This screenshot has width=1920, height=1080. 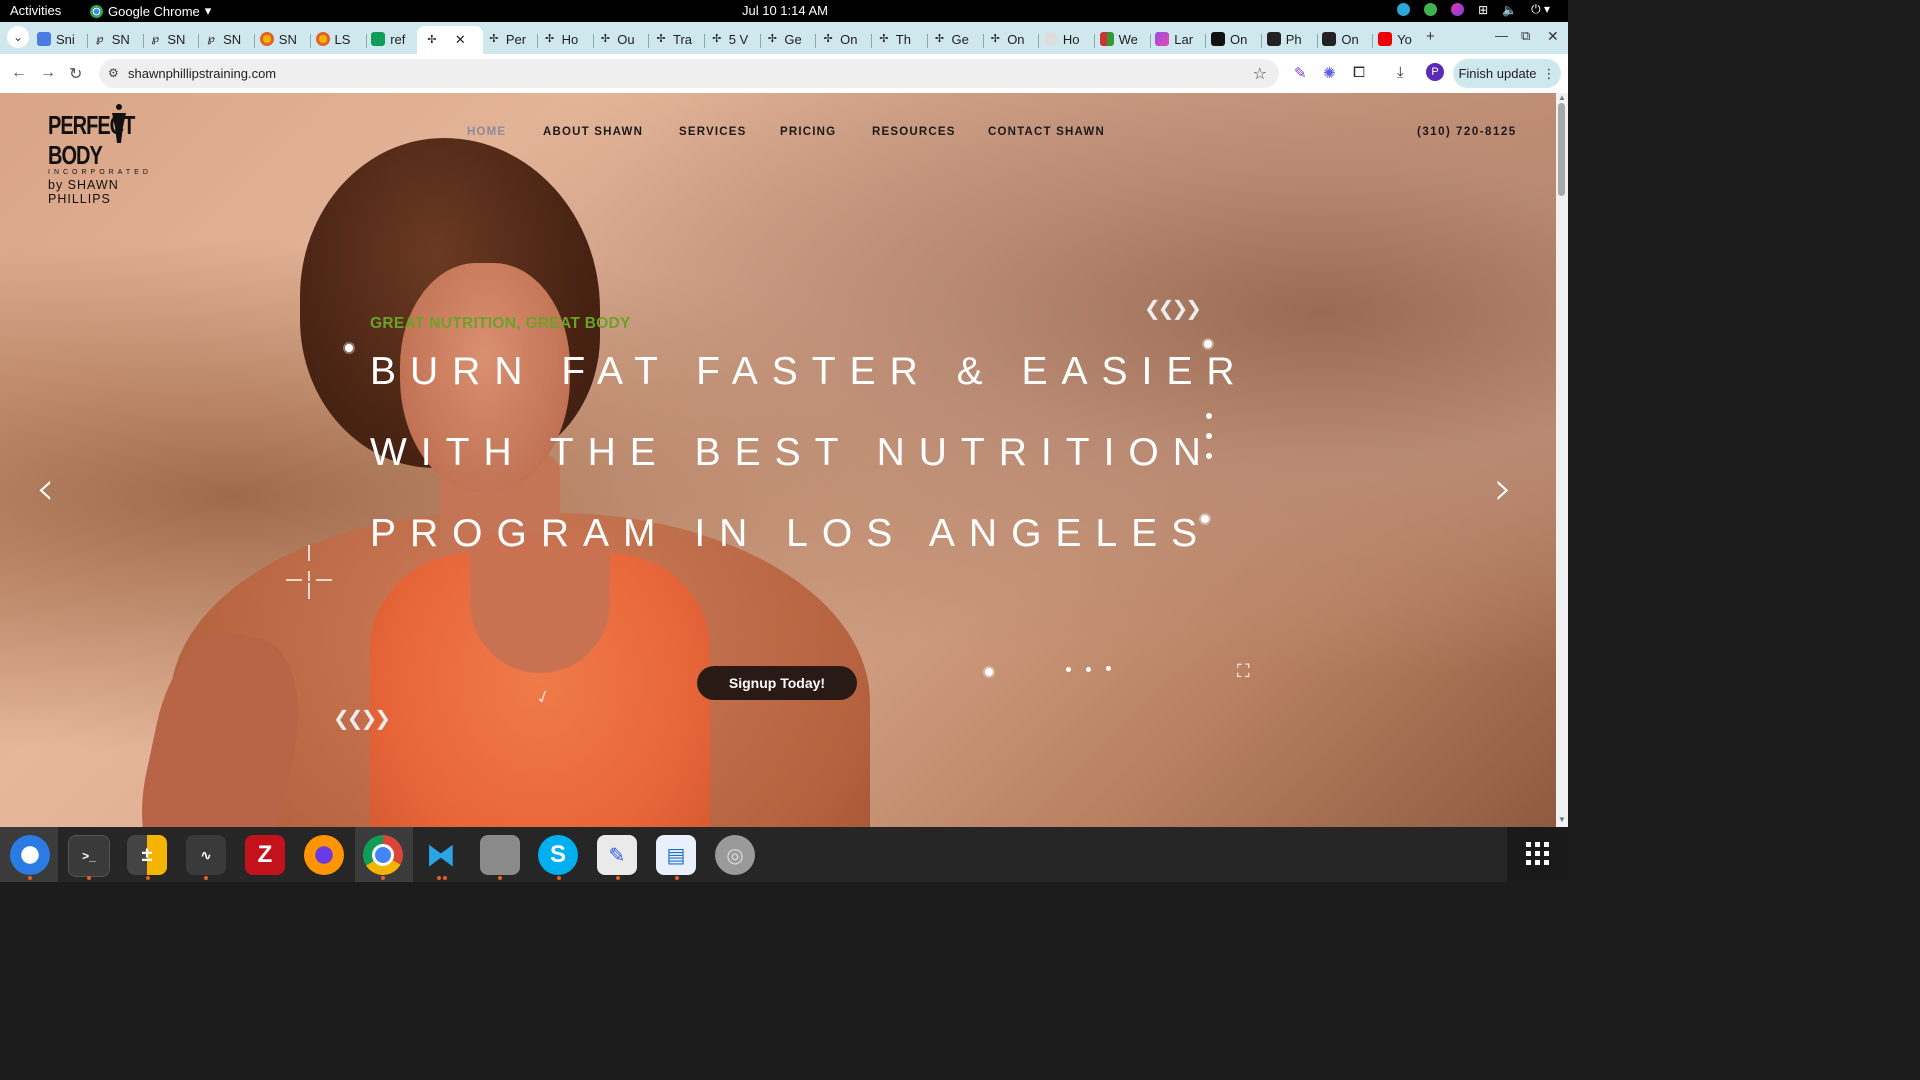 I want to click on bookmark-star-icon: ☆, so click(x=1260, y=74).